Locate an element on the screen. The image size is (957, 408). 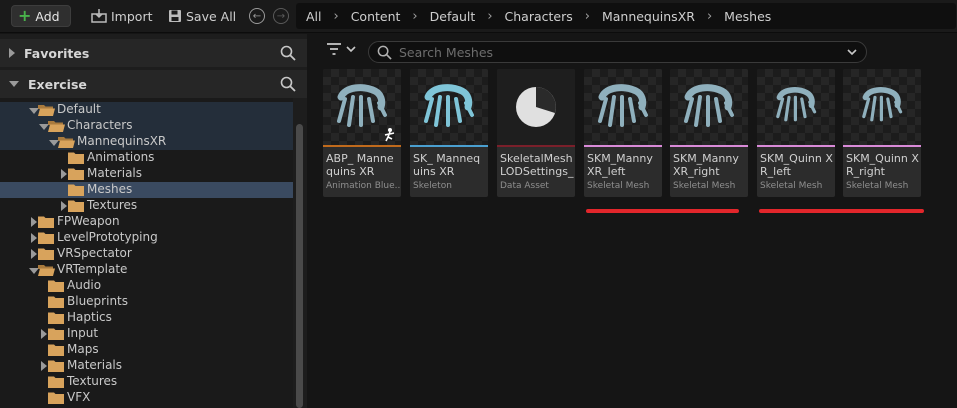
tree-item-label: Animations is located at coordinates (121, 157).